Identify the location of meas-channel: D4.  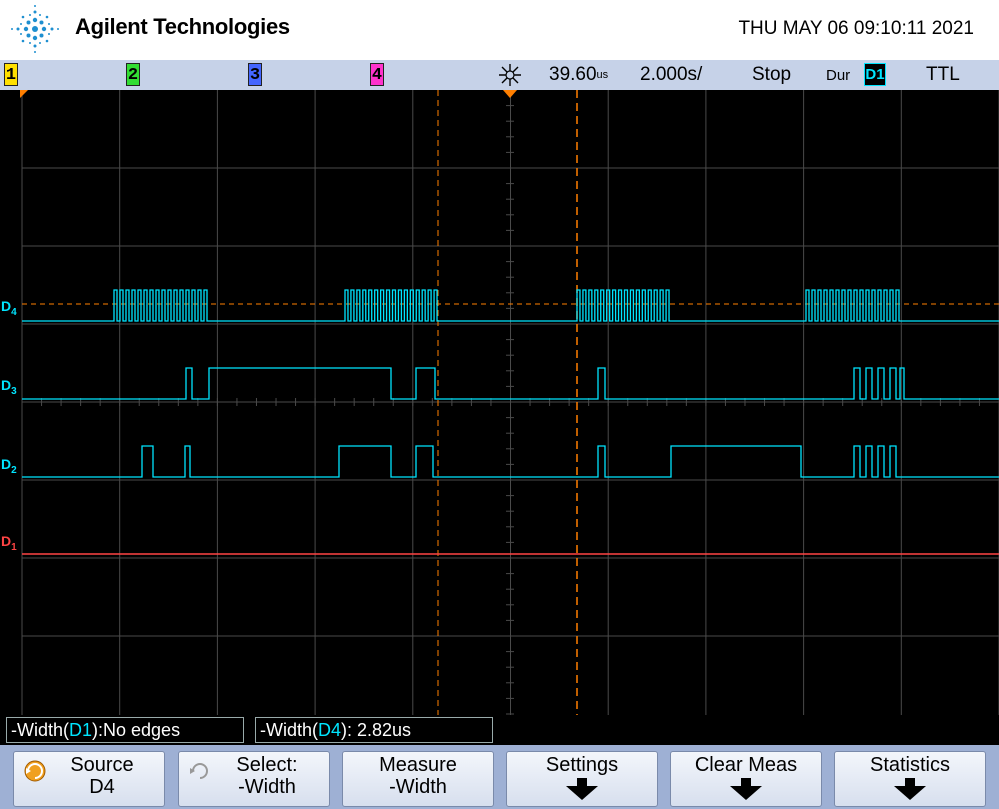
(330, 730).